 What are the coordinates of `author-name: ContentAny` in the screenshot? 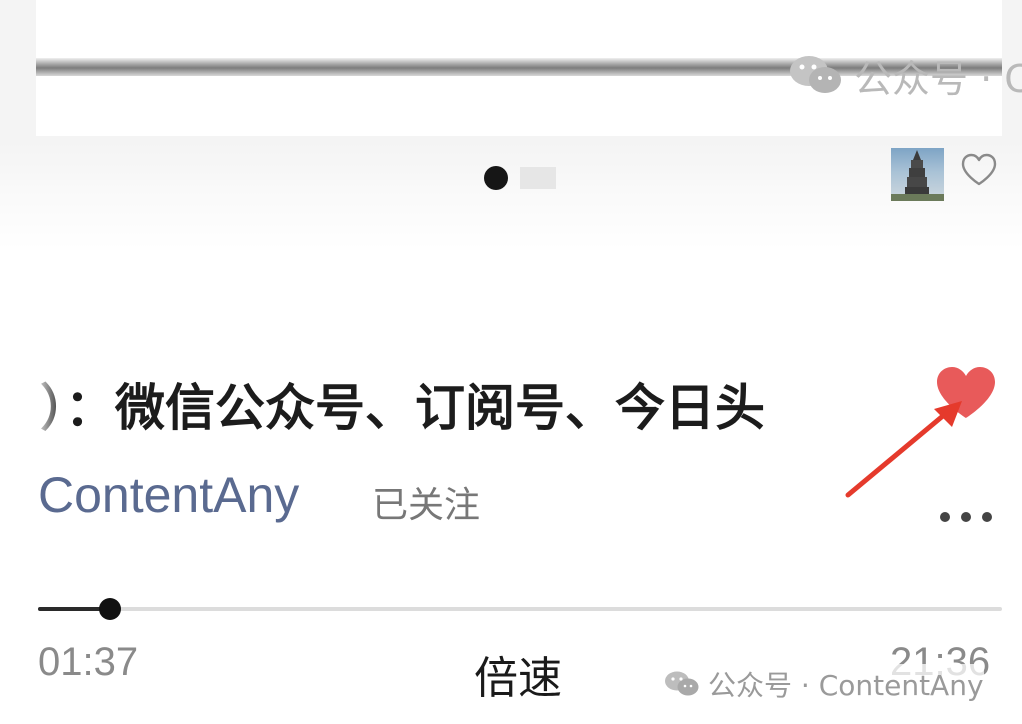 It's located at (168, 495).